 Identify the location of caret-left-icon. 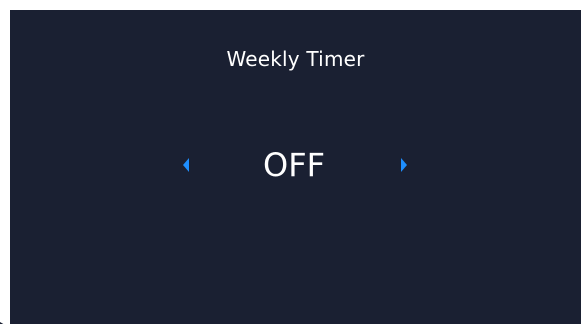
(186, 165).